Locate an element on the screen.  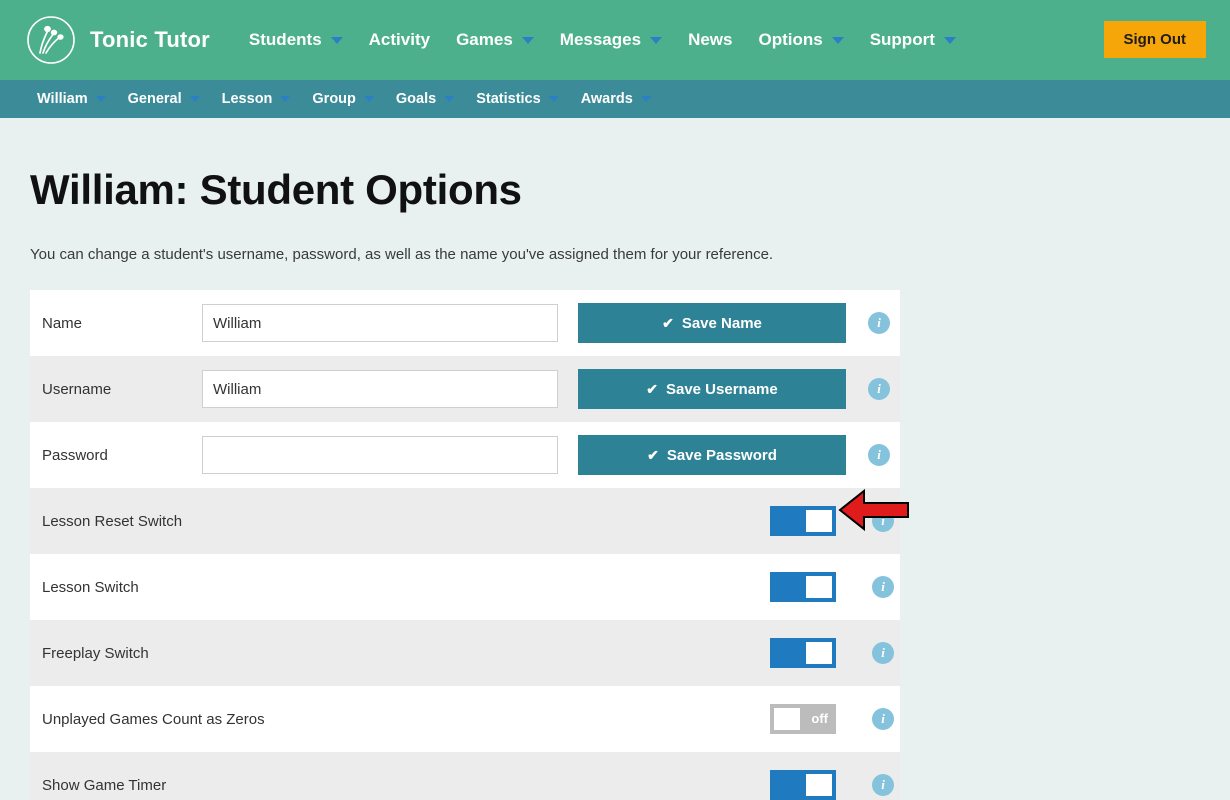
nav-item-support: Support is located at coordinates (913, 40).